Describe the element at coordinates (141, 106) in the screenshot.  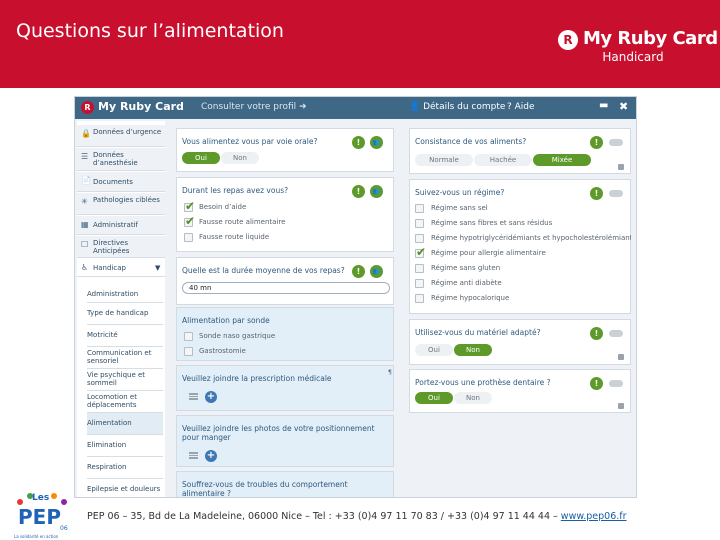
I see `app-logo-text: My Ruby Card` at that location.